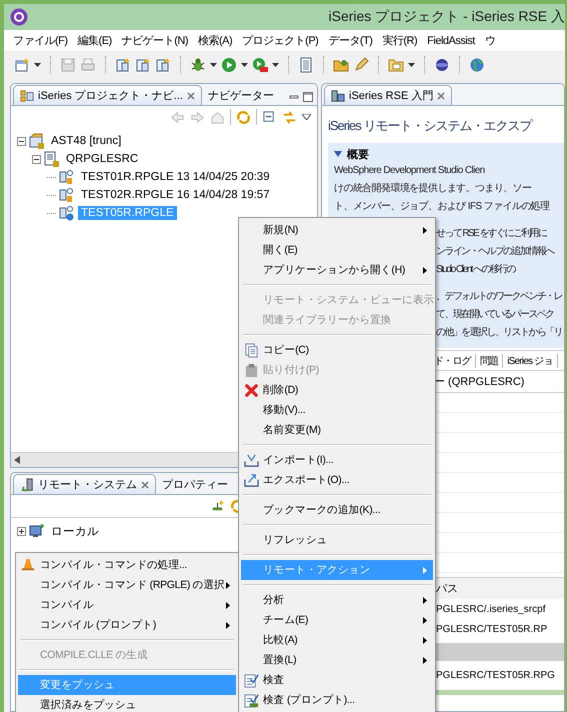  I want to click on paragraph-line: て、現在開いているパースペク, so click(495, 315).